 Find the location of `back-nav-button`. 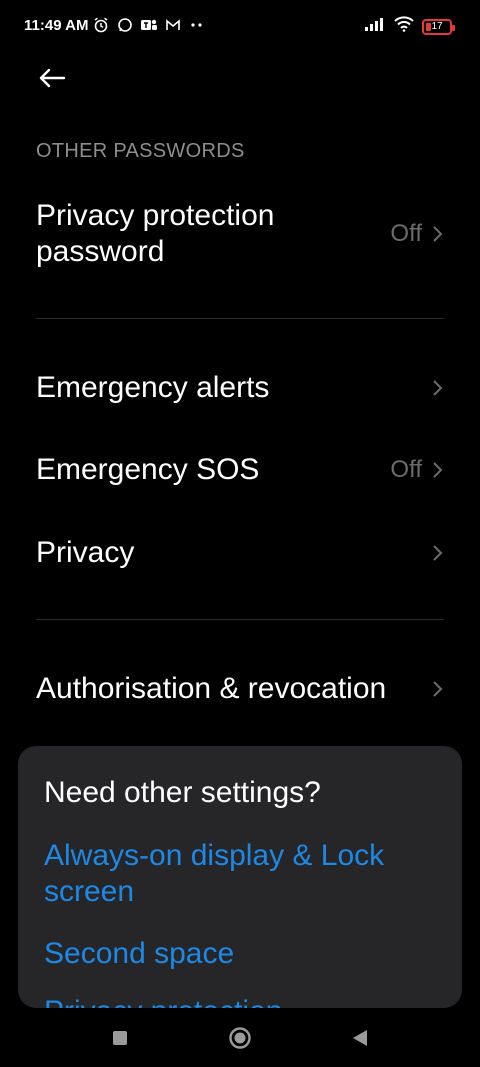

back-nav-button is located at coordinates (360, 1038).